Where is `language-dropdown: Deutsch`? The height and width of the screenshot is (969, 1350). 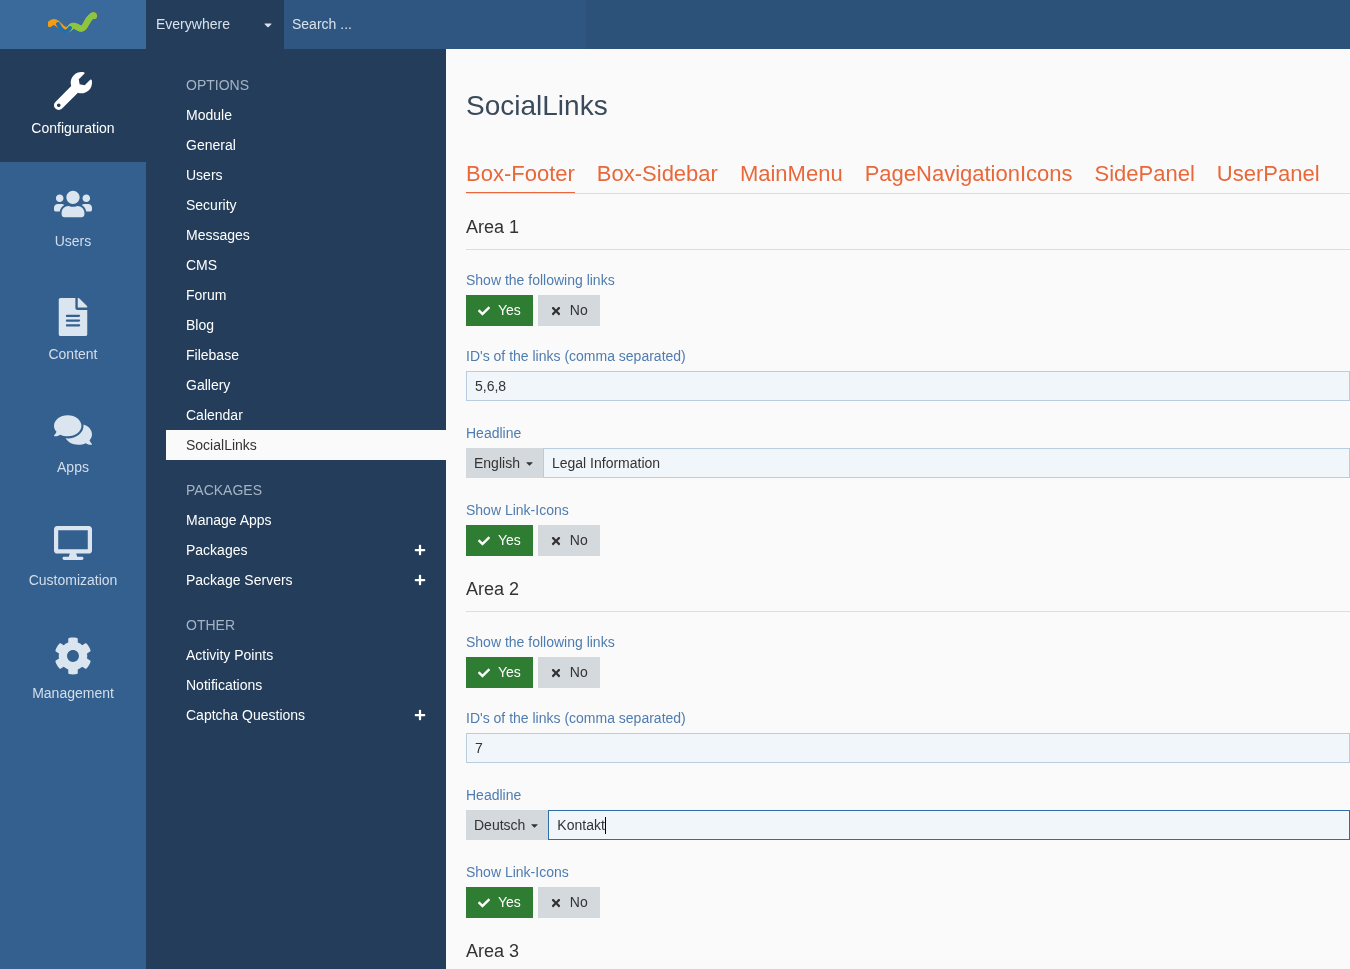
language-dropdown: Deutsch is located at coordinates (507, 825).